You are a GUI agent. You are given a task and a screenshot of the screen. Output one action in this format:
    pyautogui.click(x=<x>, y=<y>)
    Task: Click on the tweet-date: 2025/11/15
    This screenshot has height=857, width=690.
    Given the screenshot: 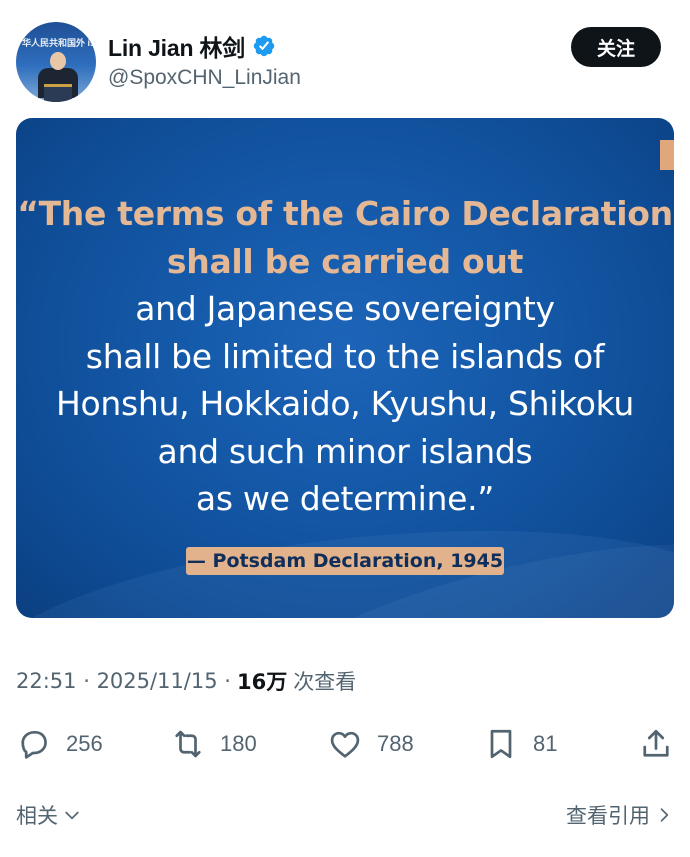 What is the action you would take?
    pyautogui.click(x=157, y=681)
    